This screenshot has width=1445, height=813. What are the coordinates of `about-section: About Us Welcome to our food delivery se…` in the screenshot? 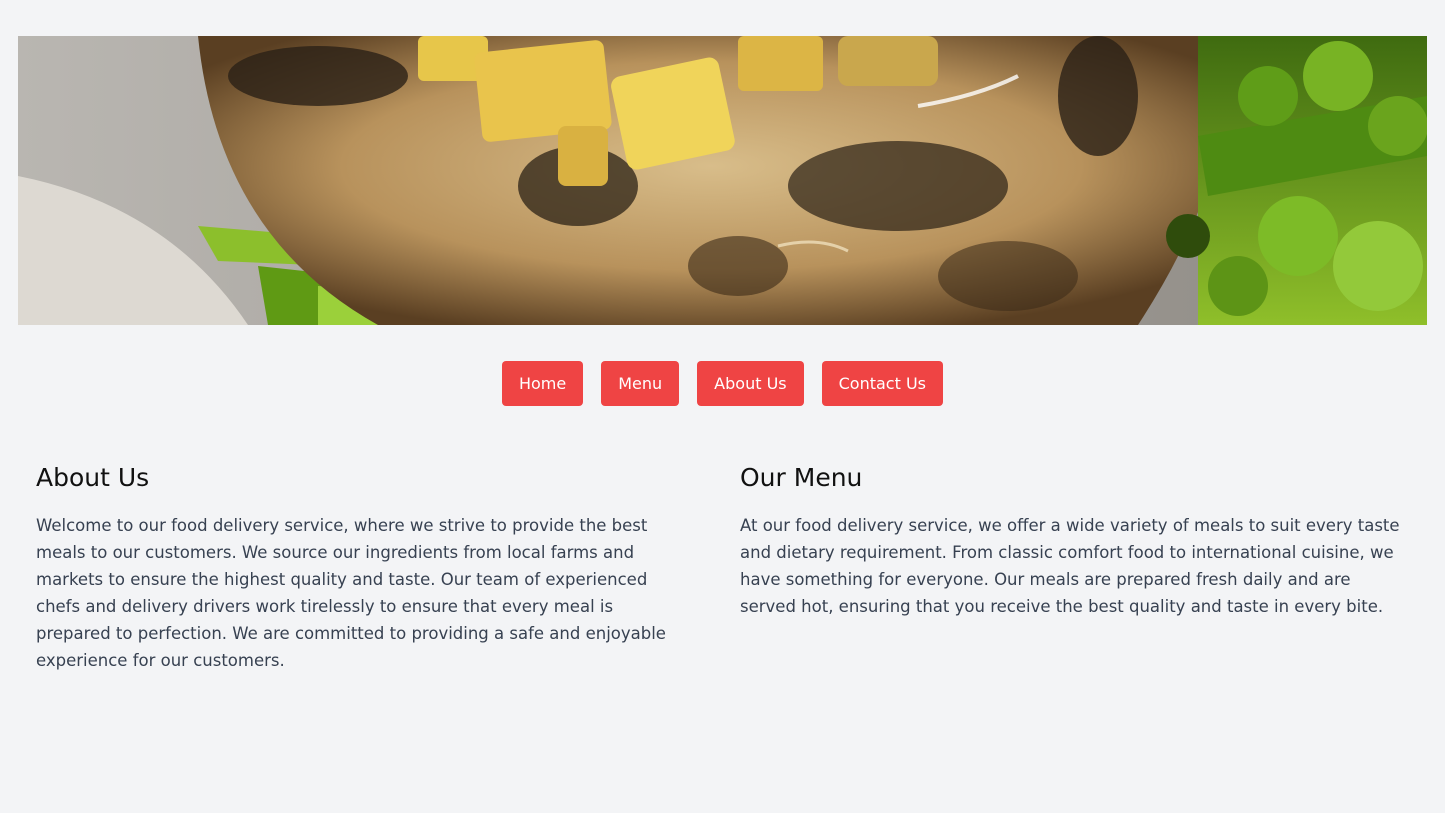 It's located at (362, 567).